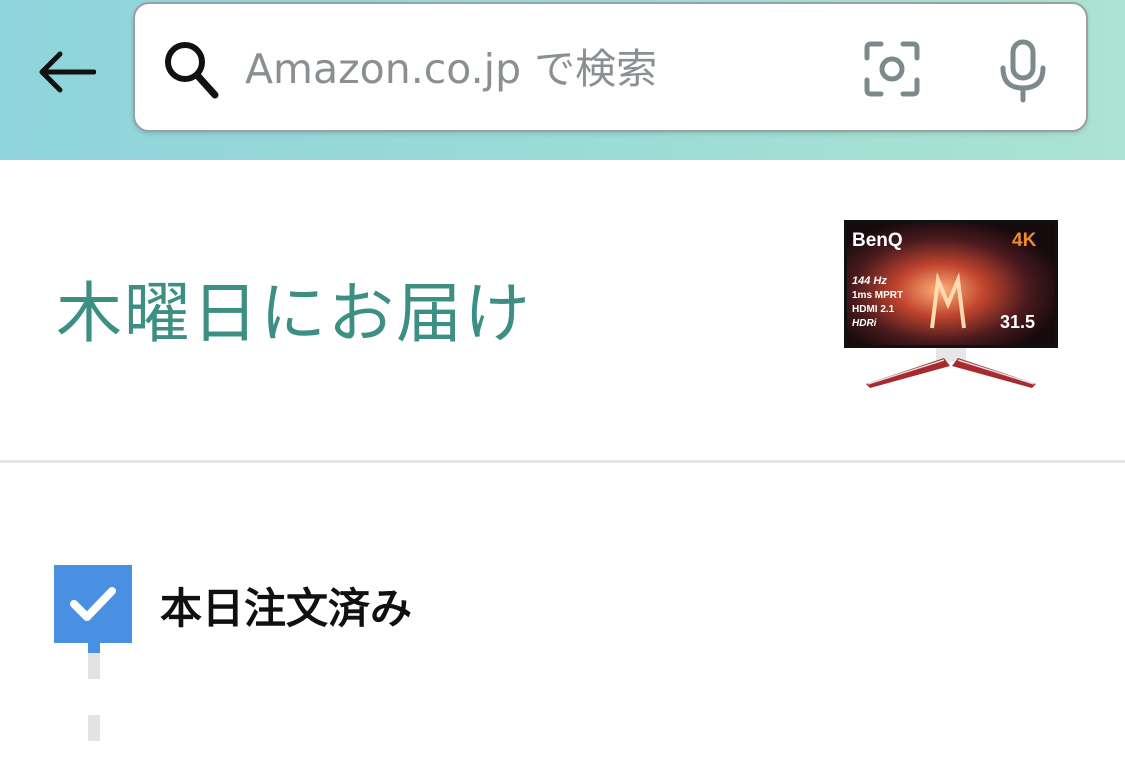 The height and width of the screenshot is (769, 1125). Describe the element at coordinates (892, 69) in the screenshot. I see `camera-scan-icon` at that location.